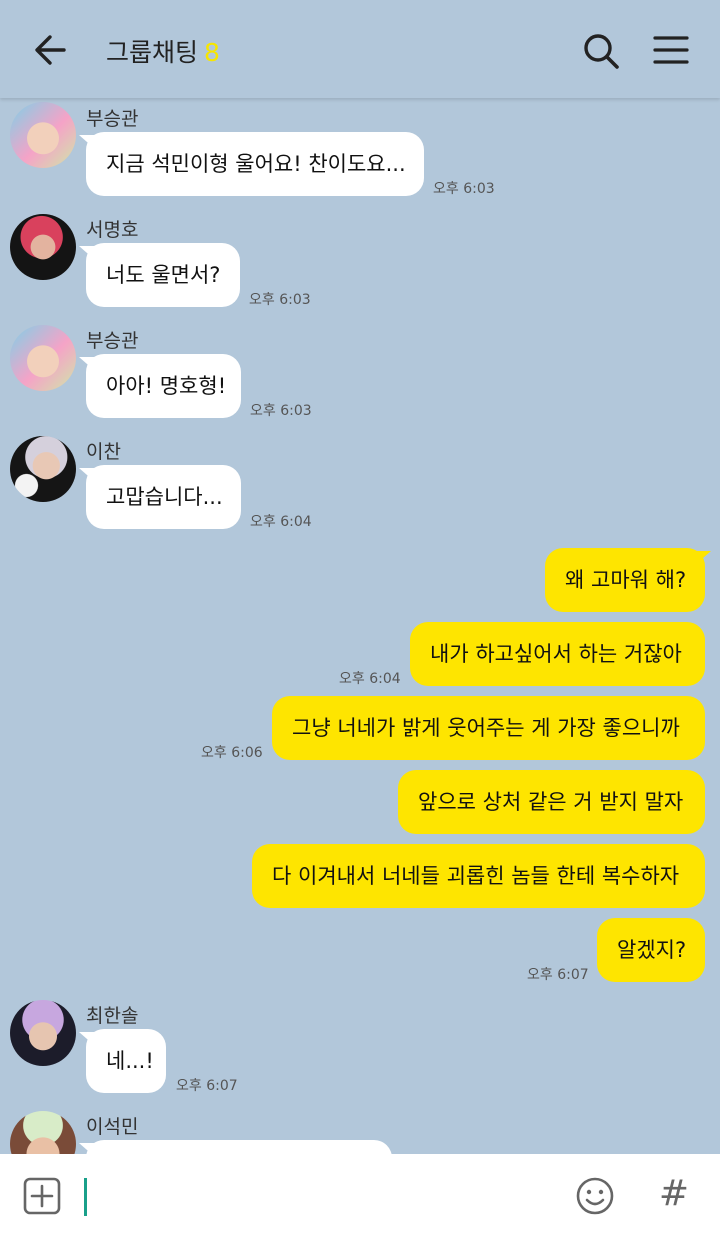 This screenshot has width=720, height=1238. Describe the element at coordinates (212, 52) in the screenshot. I see `member-count: 8` at that location.